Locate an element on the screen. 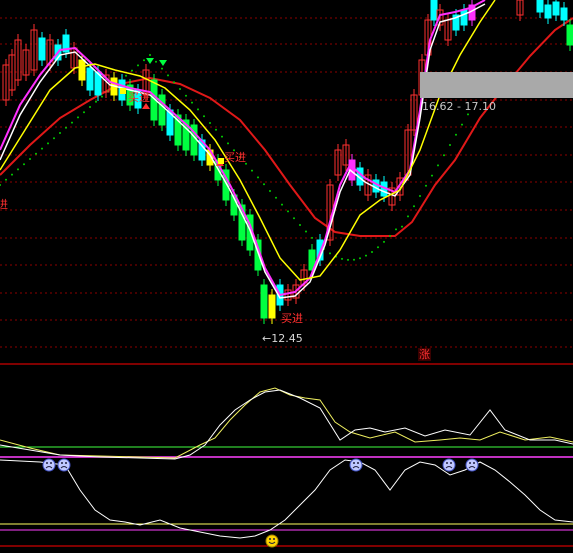 This screenshot has height=553, width=573. low-price-label: ←12.45 is located at coordinates (282, 338).